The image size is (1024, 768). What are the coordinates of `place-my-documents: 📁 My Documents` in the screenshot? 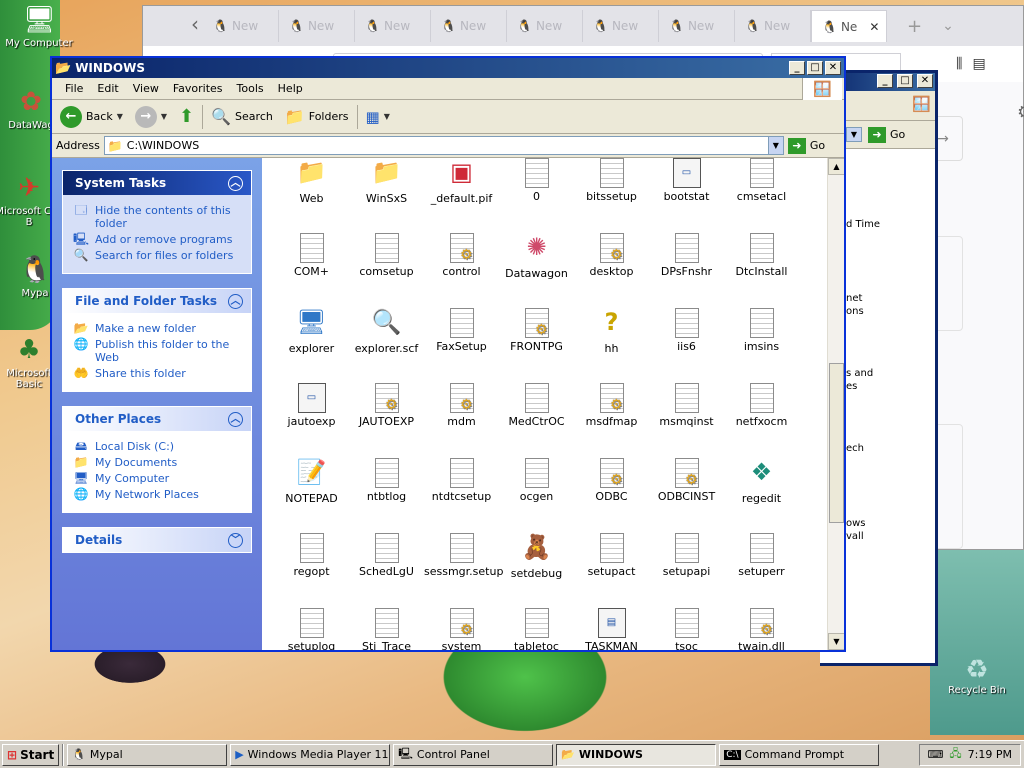 It's located at (158, 463).